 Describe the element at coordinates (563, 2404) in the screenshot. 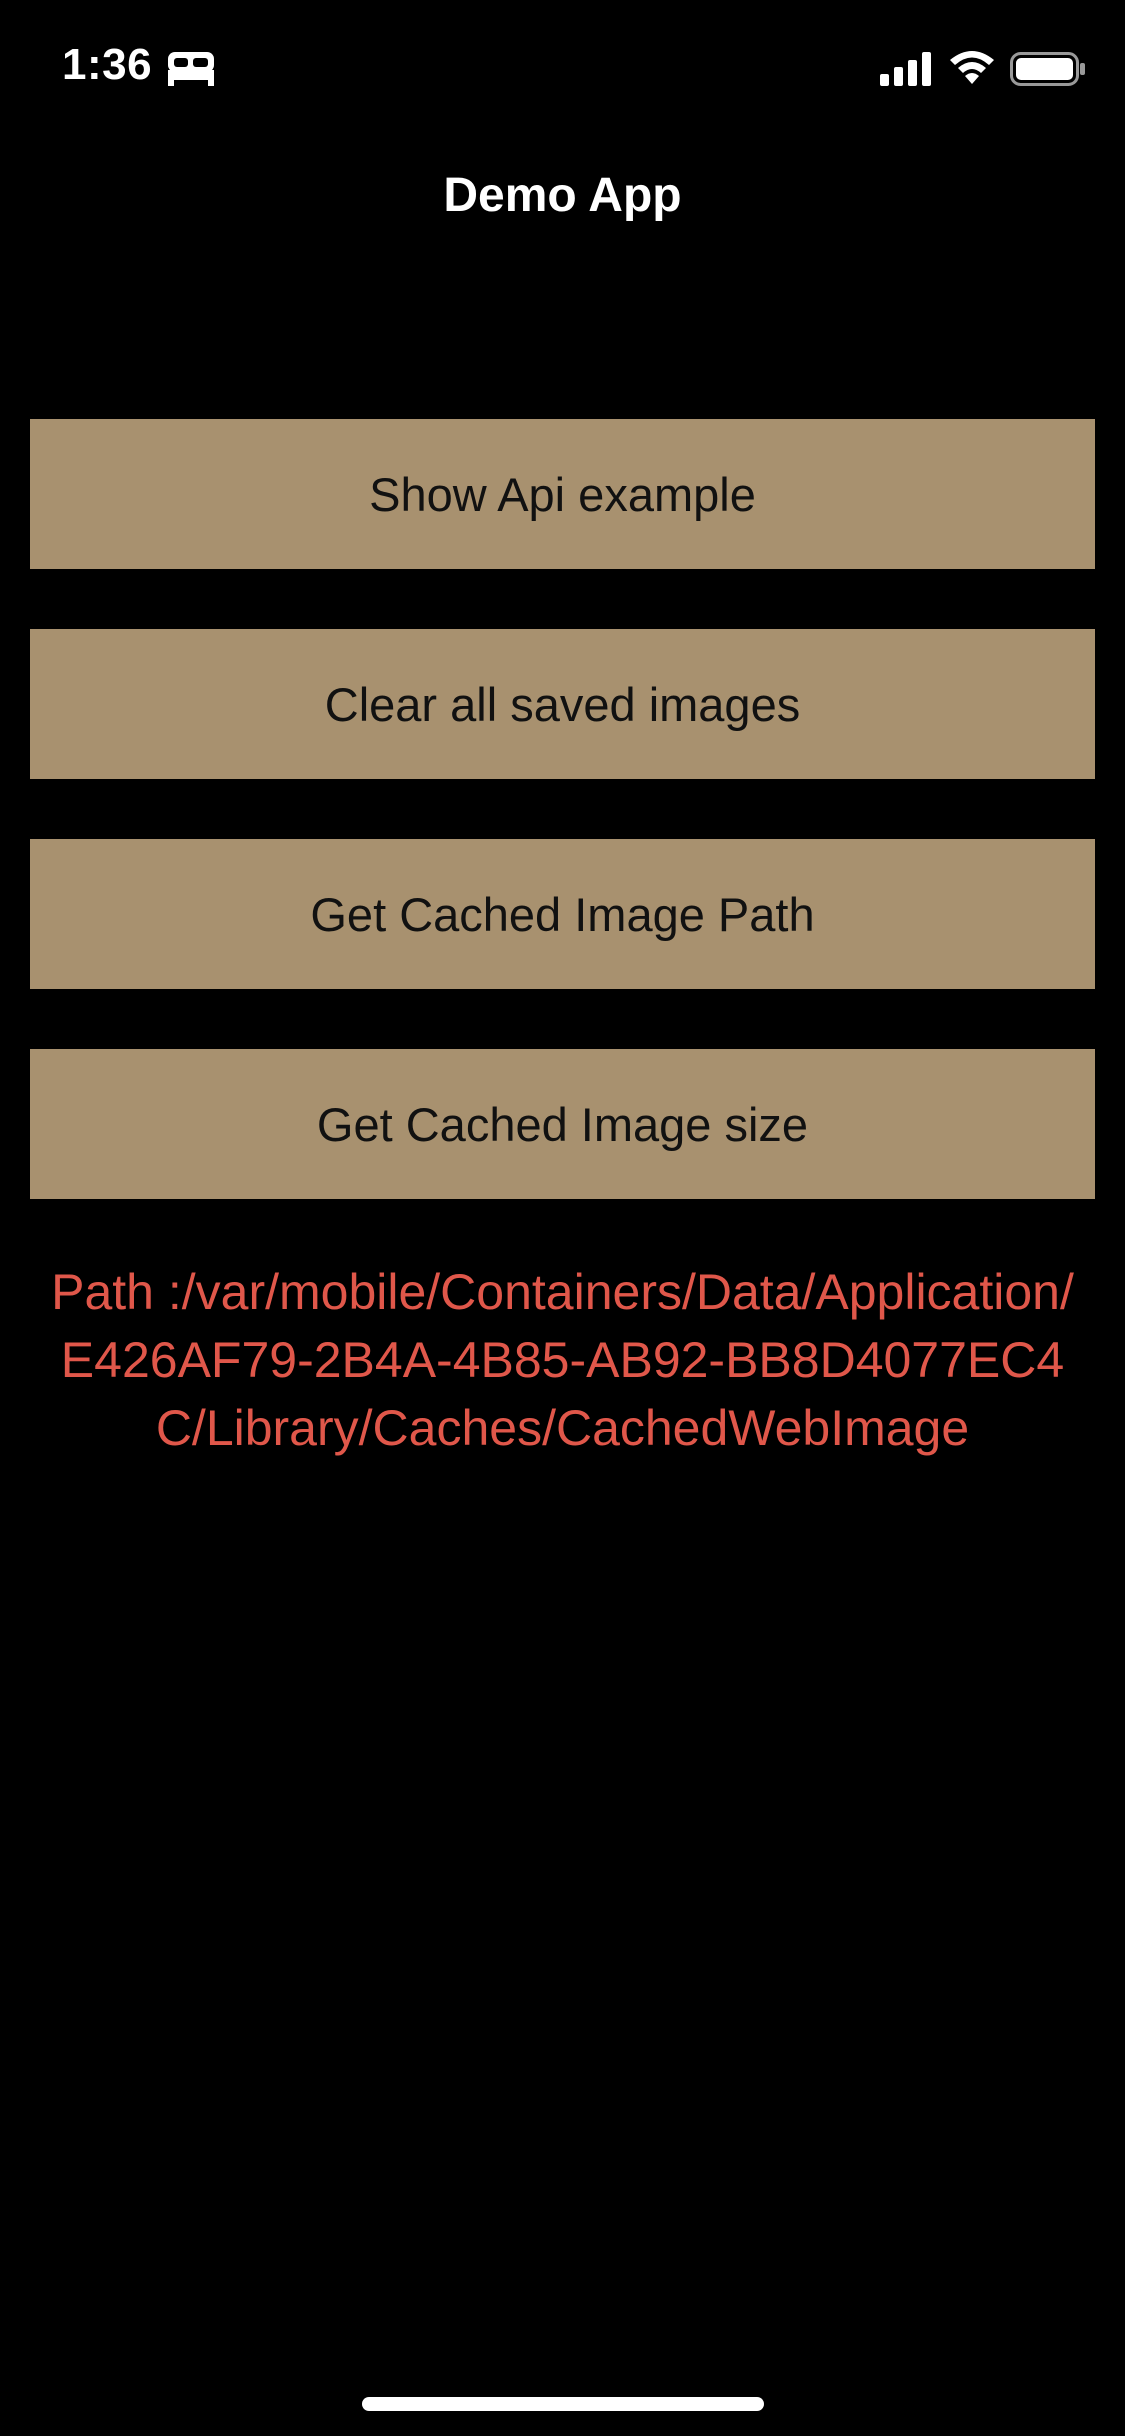

I see `home-indicator` at that location.